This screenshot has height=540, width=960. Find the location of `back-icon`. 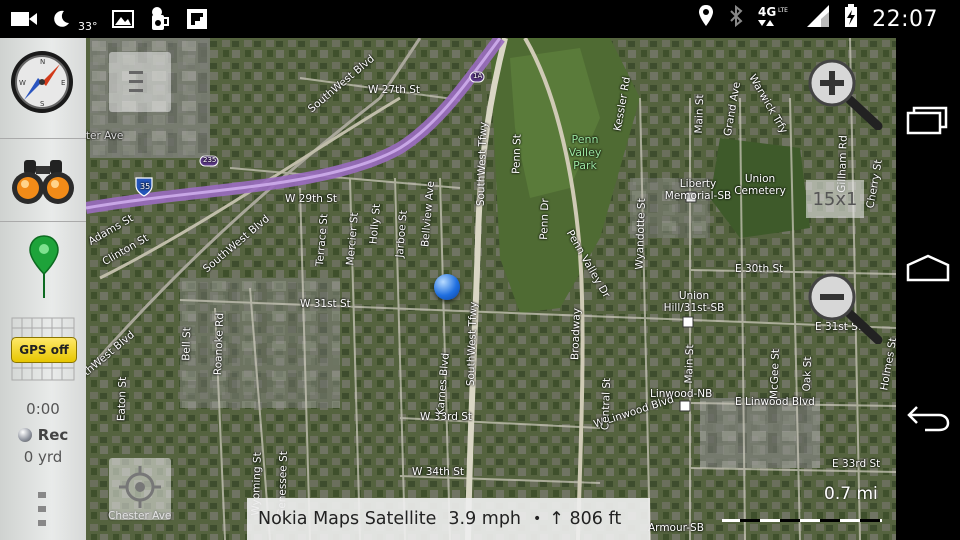

back-icon is located at coordinates (928, 419).